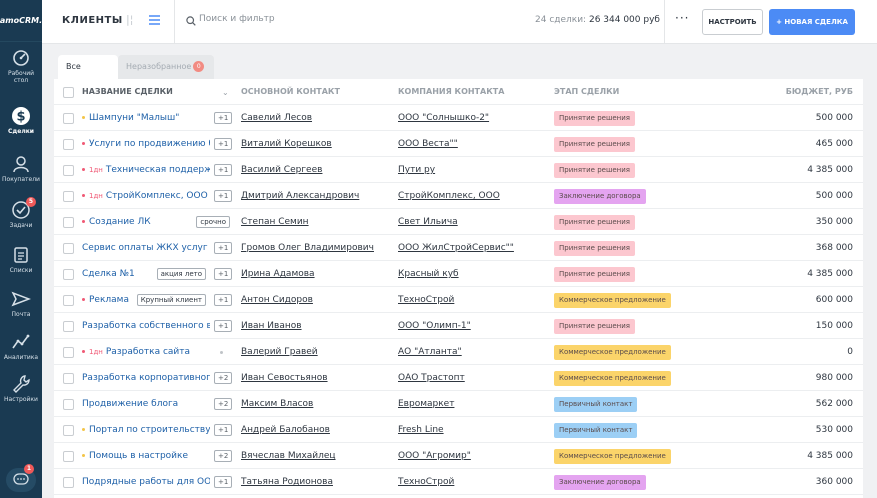  What do you see at coordinates (434, 456) in the screenshot?
I see `company-link: ООО "Агромир"` at bounding box center [434, 456].